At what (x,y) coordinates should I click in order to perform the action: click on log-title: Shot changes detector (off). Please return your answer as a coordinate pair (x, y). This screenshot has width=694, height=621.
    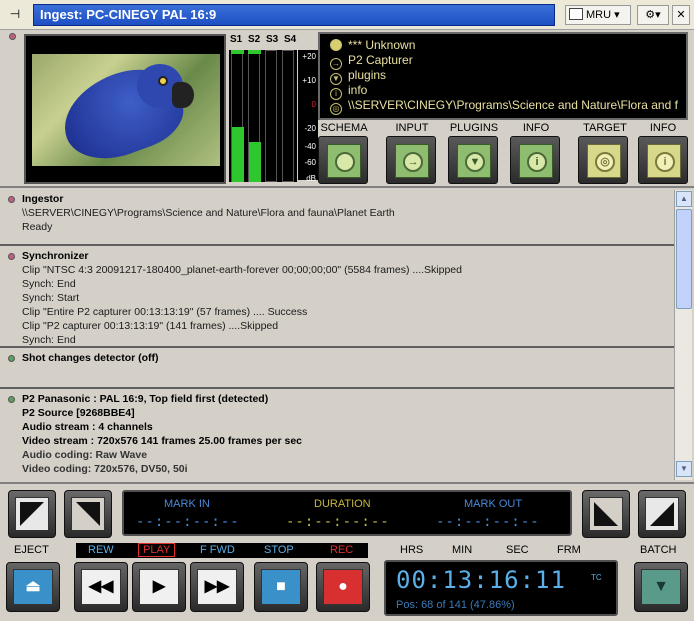
    Looking at the image, I should click on (90, 358).